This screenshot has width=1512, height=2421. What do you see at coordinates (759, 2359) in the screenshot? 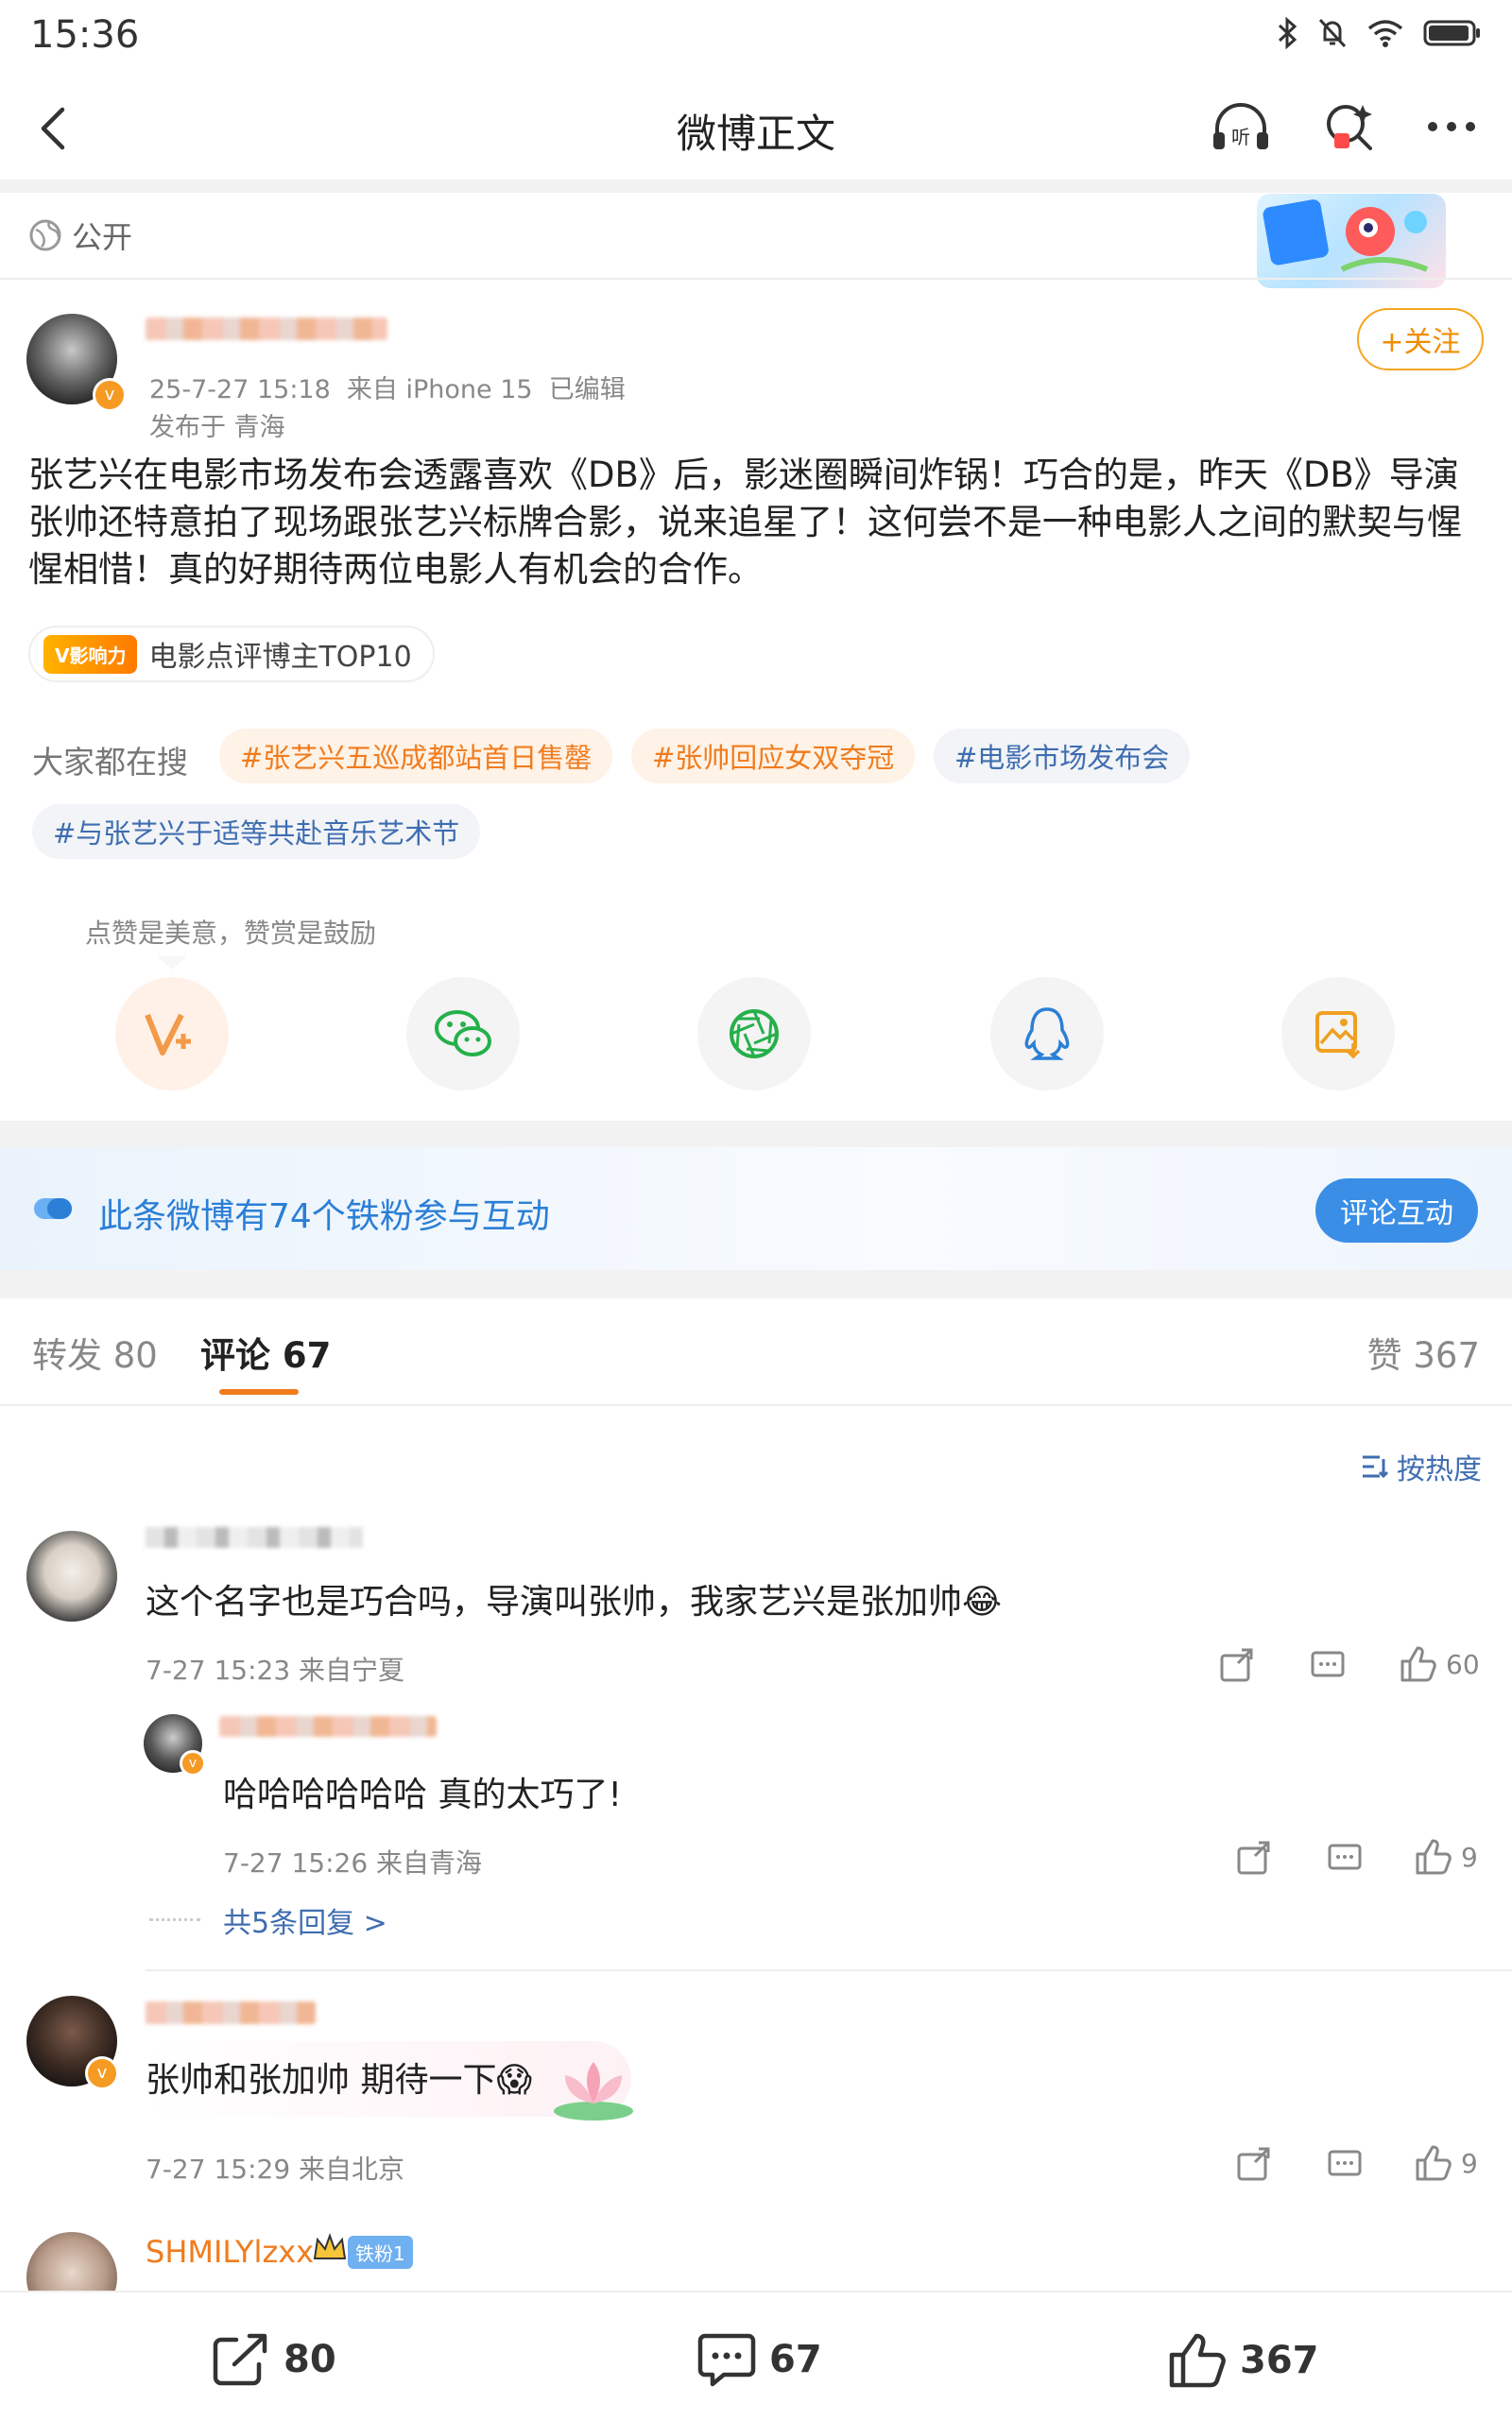
I see `bottom-comment-button: 67` at bounding box center [759, 2359].